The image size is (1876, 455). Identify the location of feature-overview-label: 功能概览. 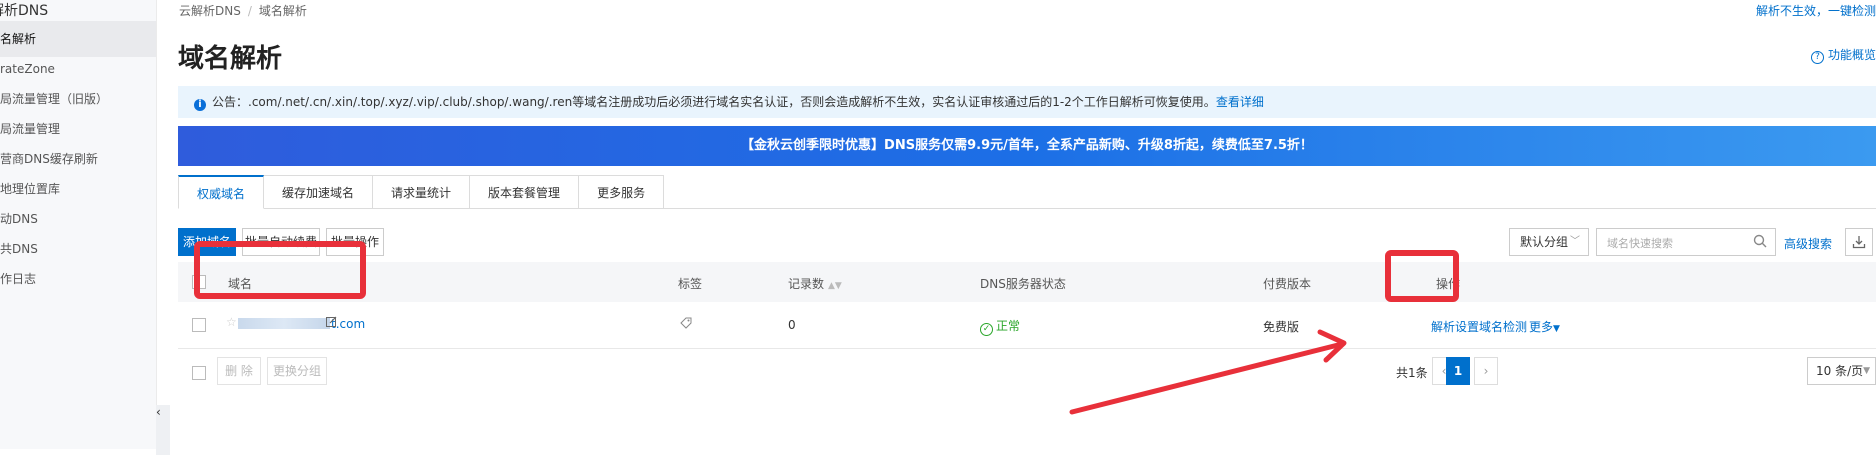
(1851, 55).